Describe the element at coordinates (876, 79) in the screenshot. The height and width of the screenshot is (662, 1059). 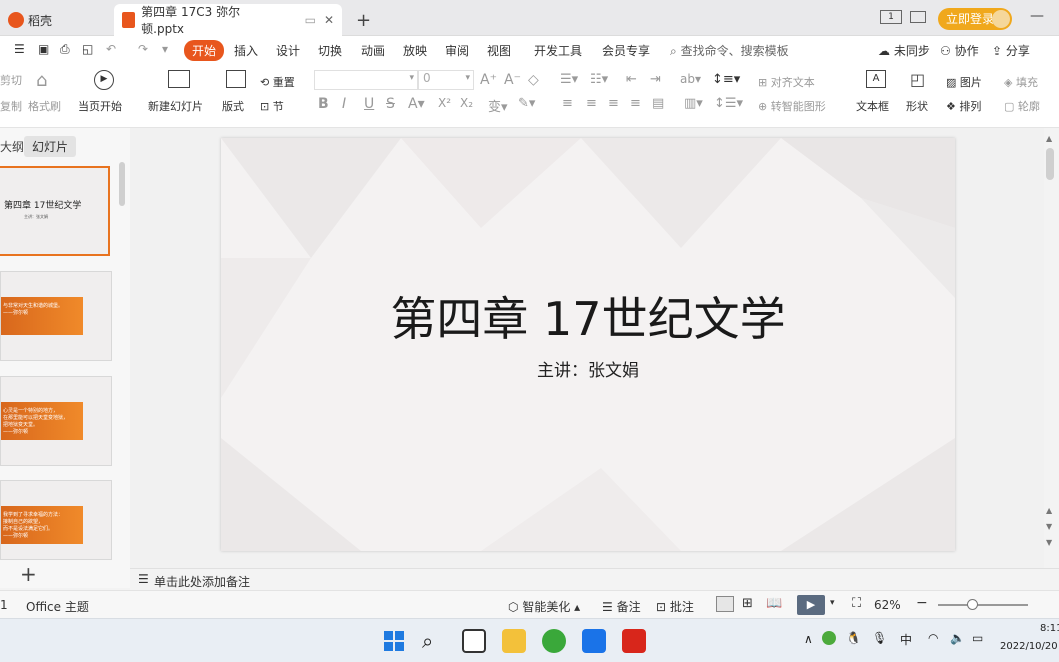
I see `textbox-icon: A` at that location.